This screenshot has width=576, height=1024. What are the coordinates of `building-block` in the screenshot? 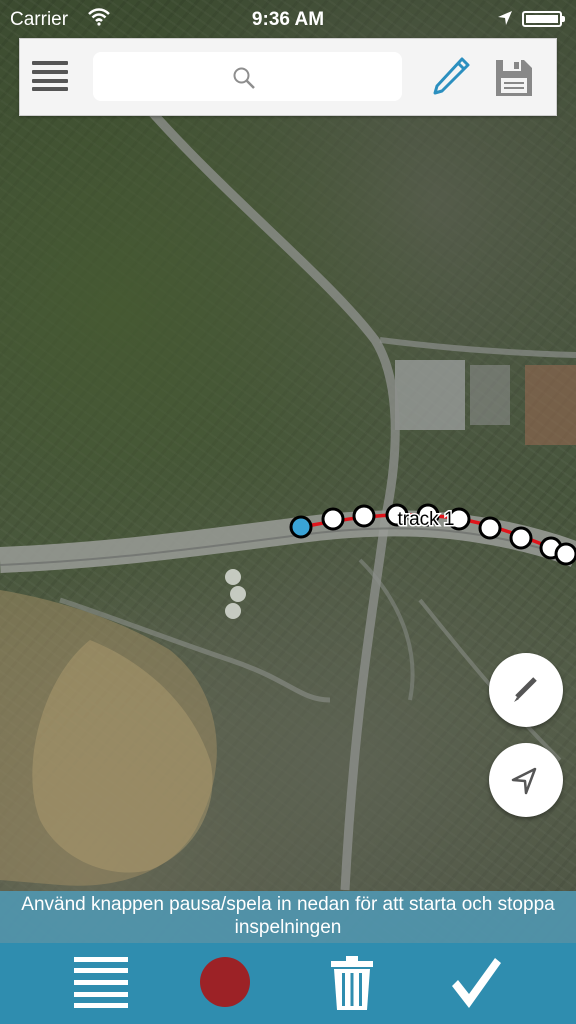 It's located at (490, 395).